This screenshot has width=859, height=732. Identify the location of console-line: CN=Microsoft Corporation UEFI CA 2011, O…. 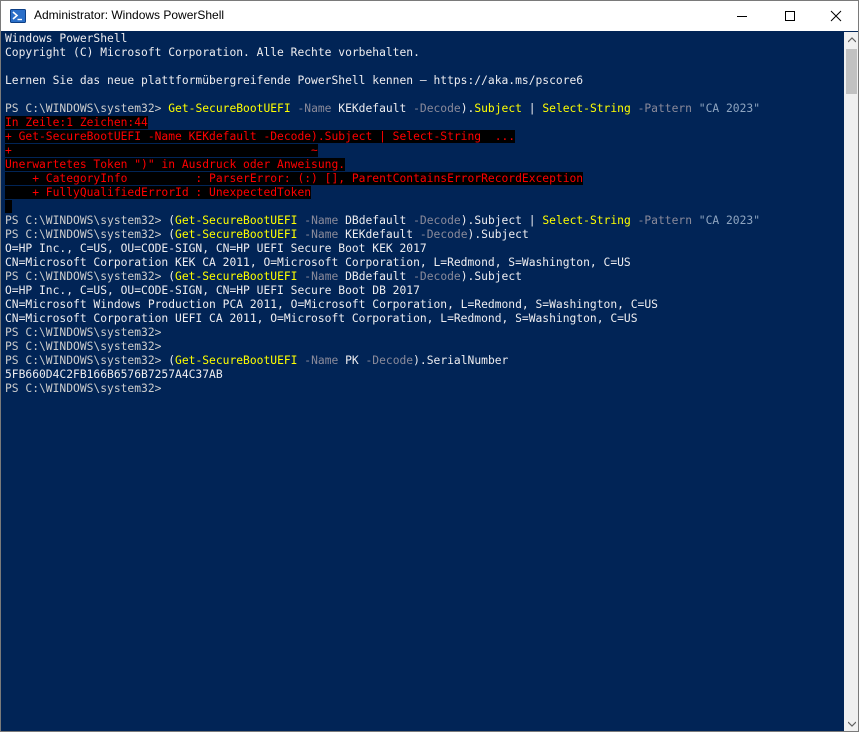
(424, 319).